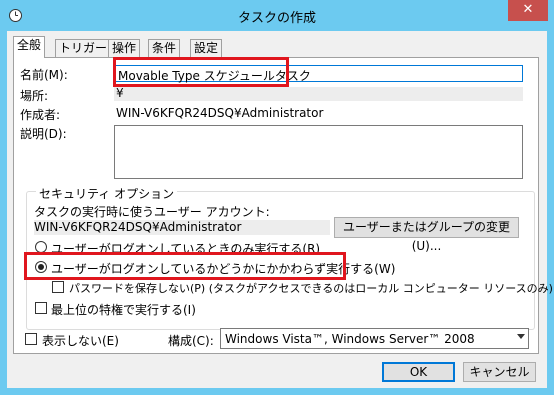 This screenshot has width=554, height=395. Describe the element at coordinates (418, 372) in the screenshot. I see `ok-button: OK` at that location.